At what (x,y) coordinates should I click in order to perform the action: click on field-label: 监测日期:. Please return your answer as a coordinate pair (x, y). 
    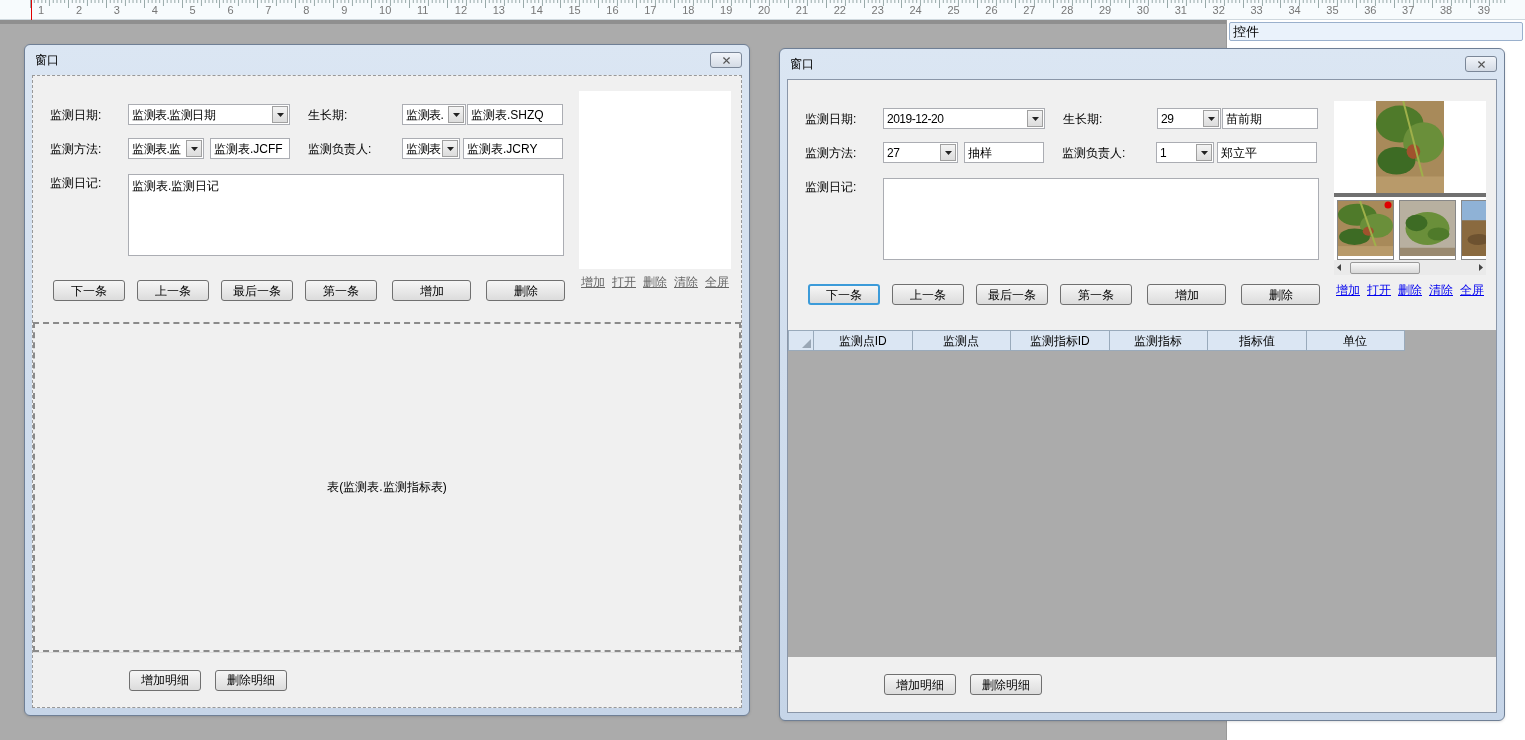
    Looking at the image, I should click on (76, 115).